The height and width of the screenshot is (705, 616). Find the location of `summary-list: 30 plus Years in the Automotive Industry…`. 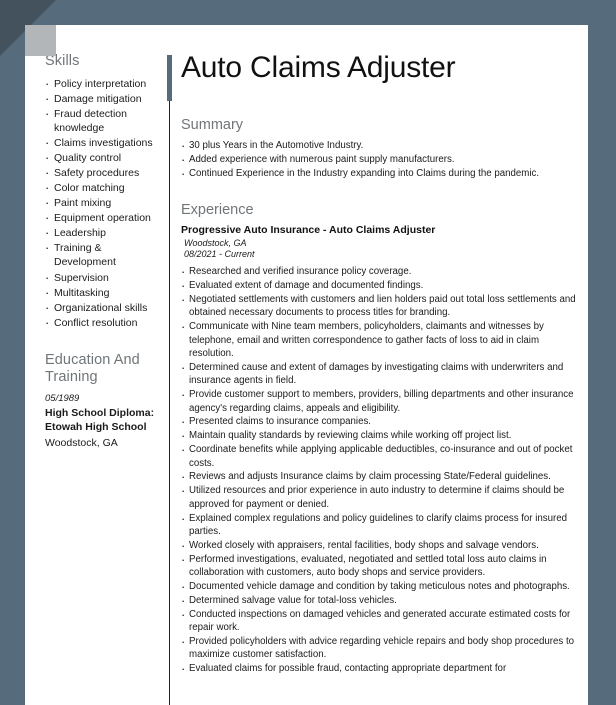

summary-list: 30 plus Years in the Automotive Industry… is located at coordinates (381, 160).